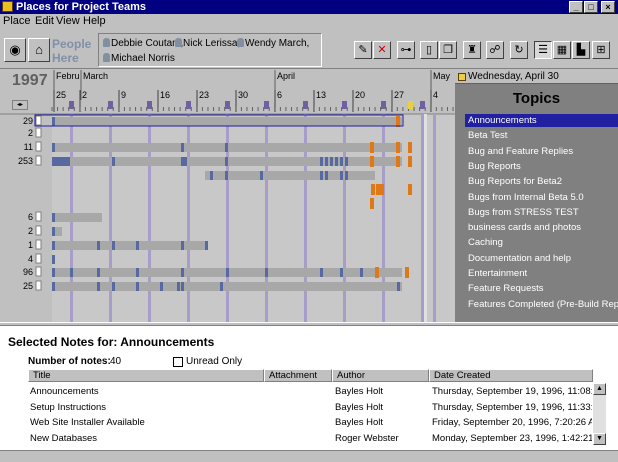  What do you see at coordinates (599, 389) in the screenshot?
I see `scroll-up-button: ▲` at bounding box center [599, 389].